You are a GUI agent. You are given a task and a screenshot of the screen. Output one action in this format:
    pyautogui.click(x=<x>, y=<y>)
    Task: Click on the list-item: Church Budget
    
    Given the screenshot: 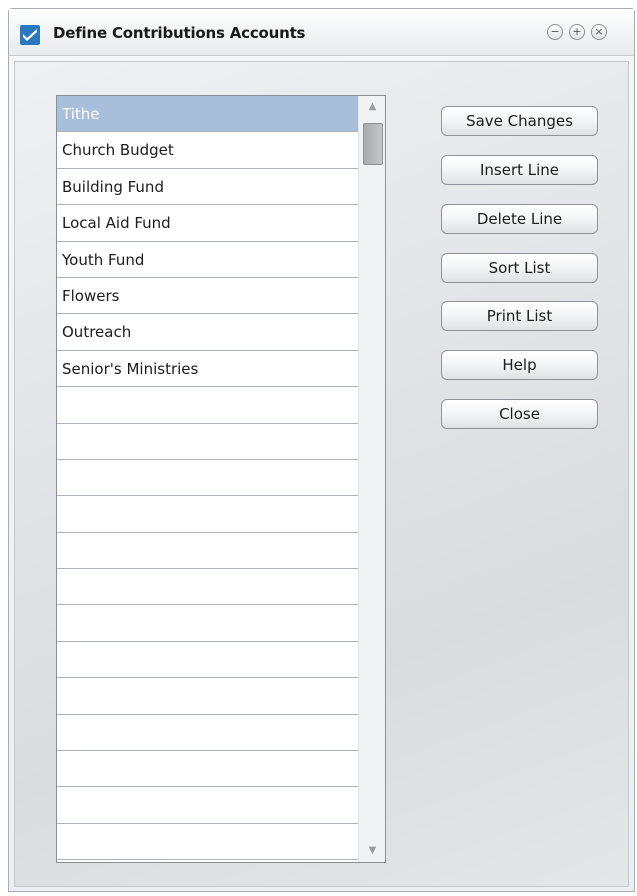 What is the action you would take?
    pyautogui.click(x=207, y=150)
    